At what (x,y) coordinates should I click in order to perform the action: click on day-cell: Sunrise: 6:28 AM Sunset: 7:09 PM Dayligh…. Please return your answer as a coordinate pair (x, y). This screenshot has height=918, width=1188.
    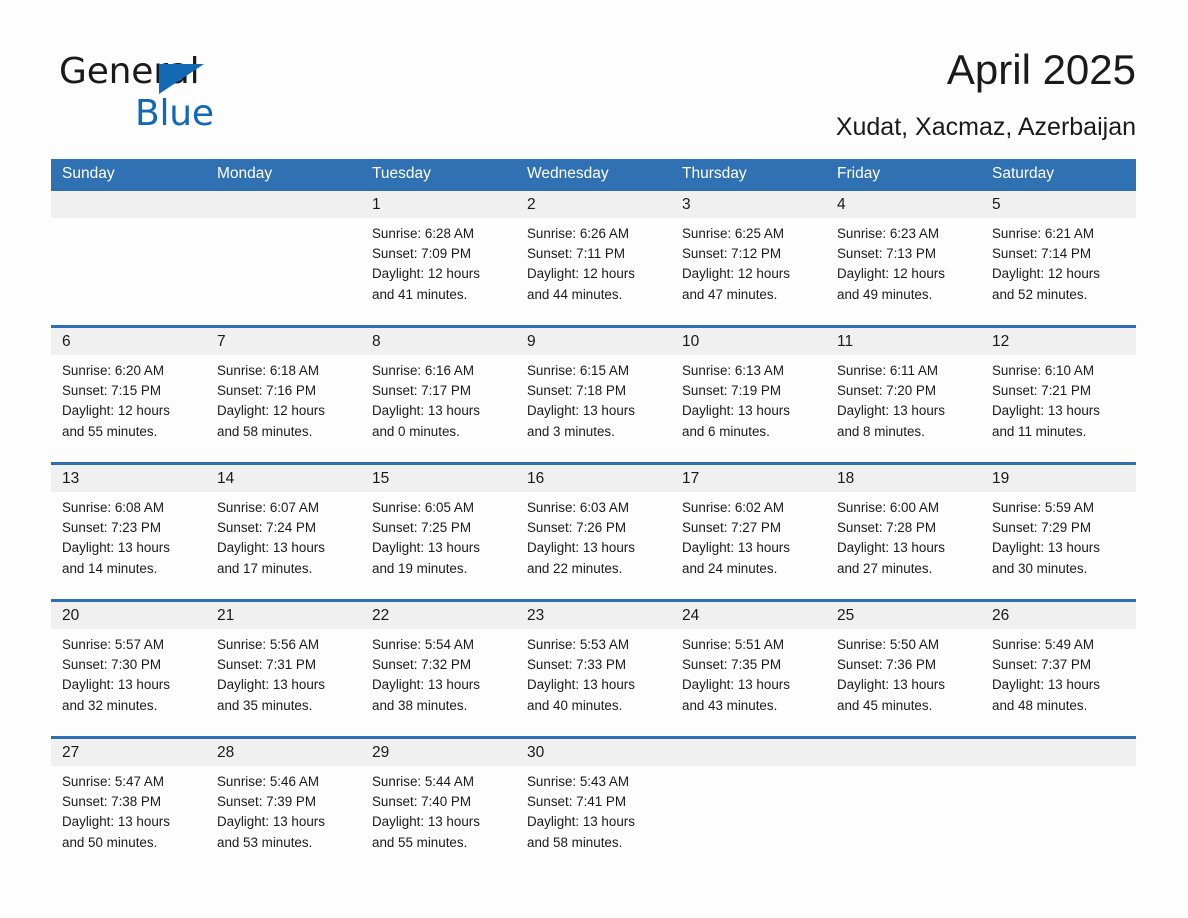
    Looking at the image, I should click on (438, 271).